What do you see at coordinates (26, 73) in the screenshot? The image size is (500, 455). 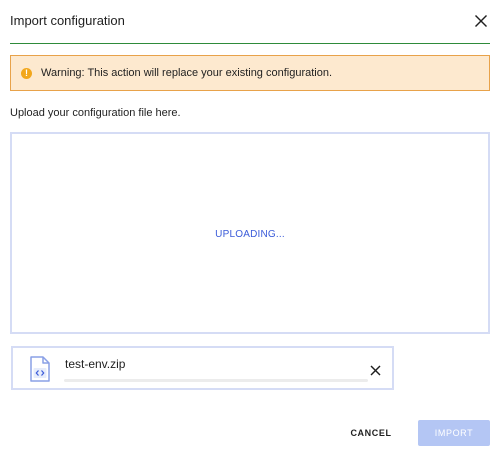 I see `warning-icon: !` at bounding box center [26, 73].